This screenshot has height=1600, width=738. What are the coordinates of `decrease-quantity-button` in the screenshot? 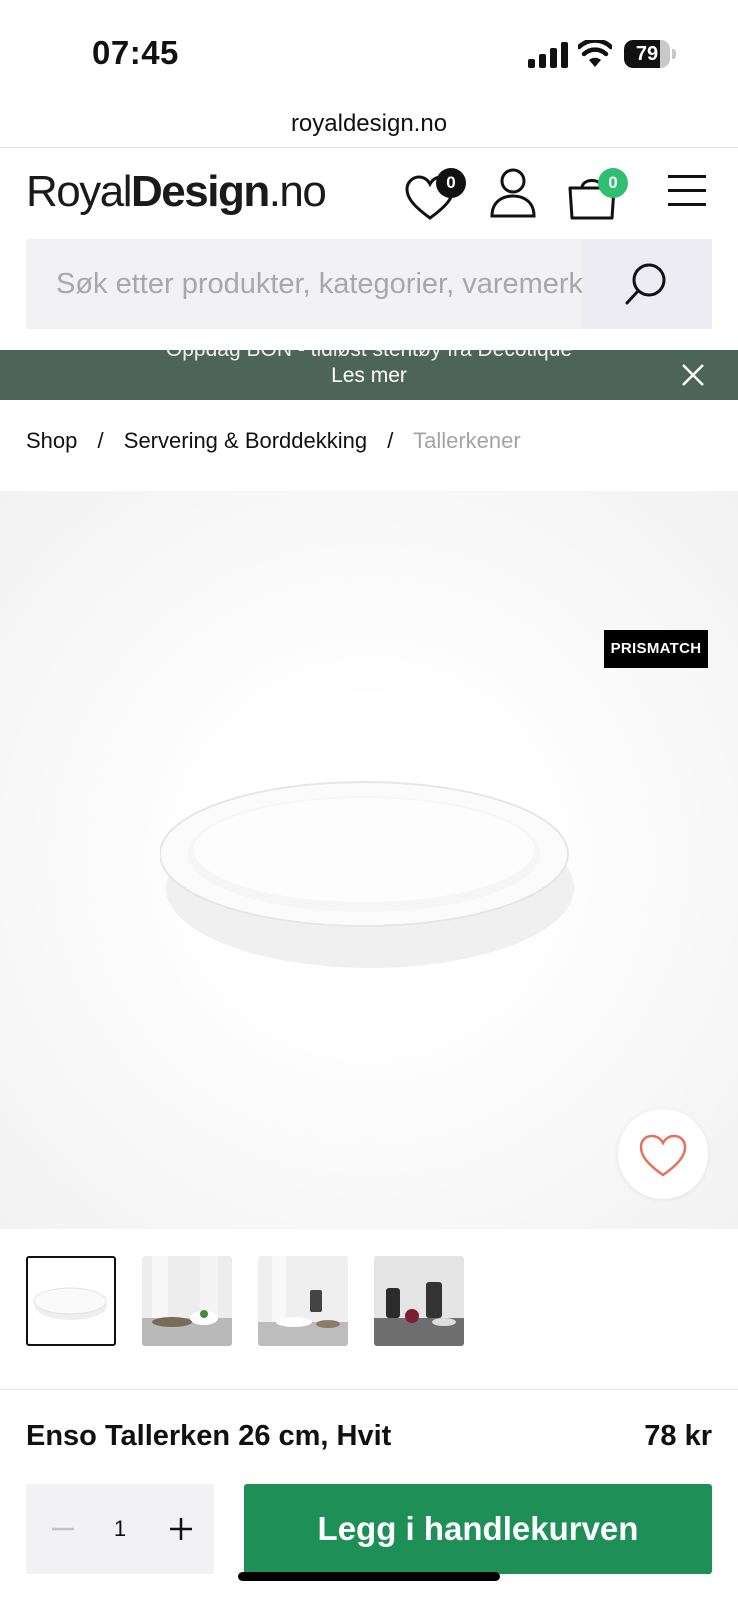 It's located at (63, 1529).